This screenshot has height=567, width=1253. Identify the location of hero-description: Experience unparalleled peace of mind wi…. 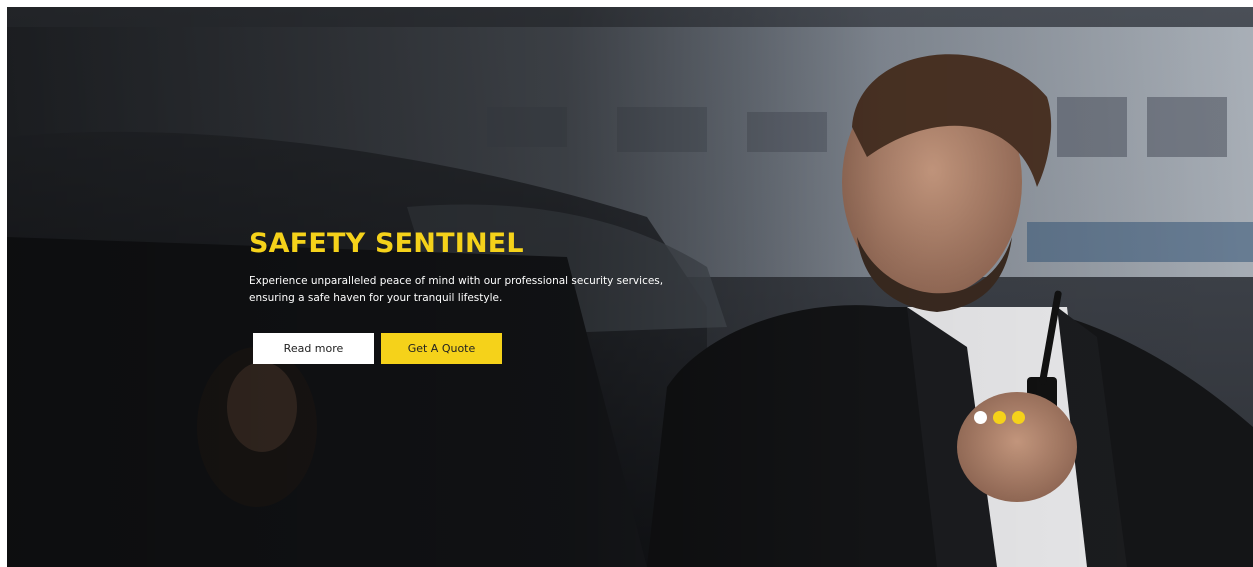
(456, 289).